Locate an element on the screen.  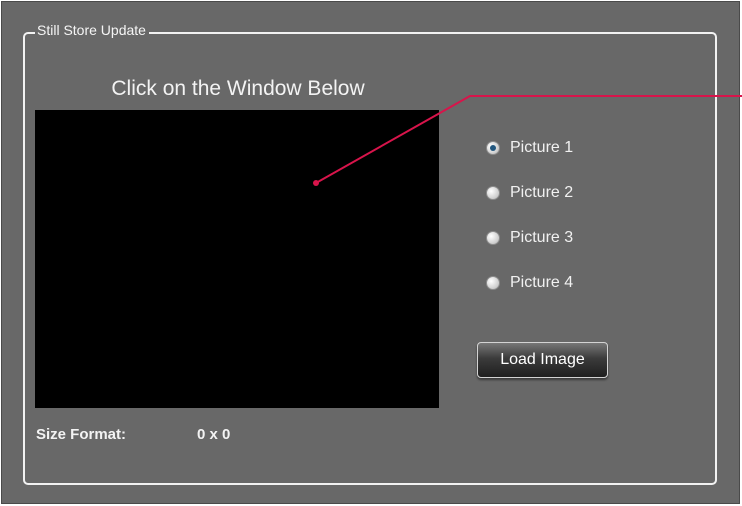
picture-2-radio-button is located at coordinates (493, 193).